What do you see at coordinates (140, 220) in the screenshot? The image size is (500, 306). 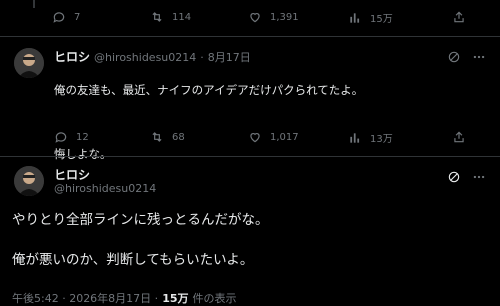 I see `tweet-text-line: やりとり全部ラインに残っとるんだがな。` at bounding box center [140, 220].